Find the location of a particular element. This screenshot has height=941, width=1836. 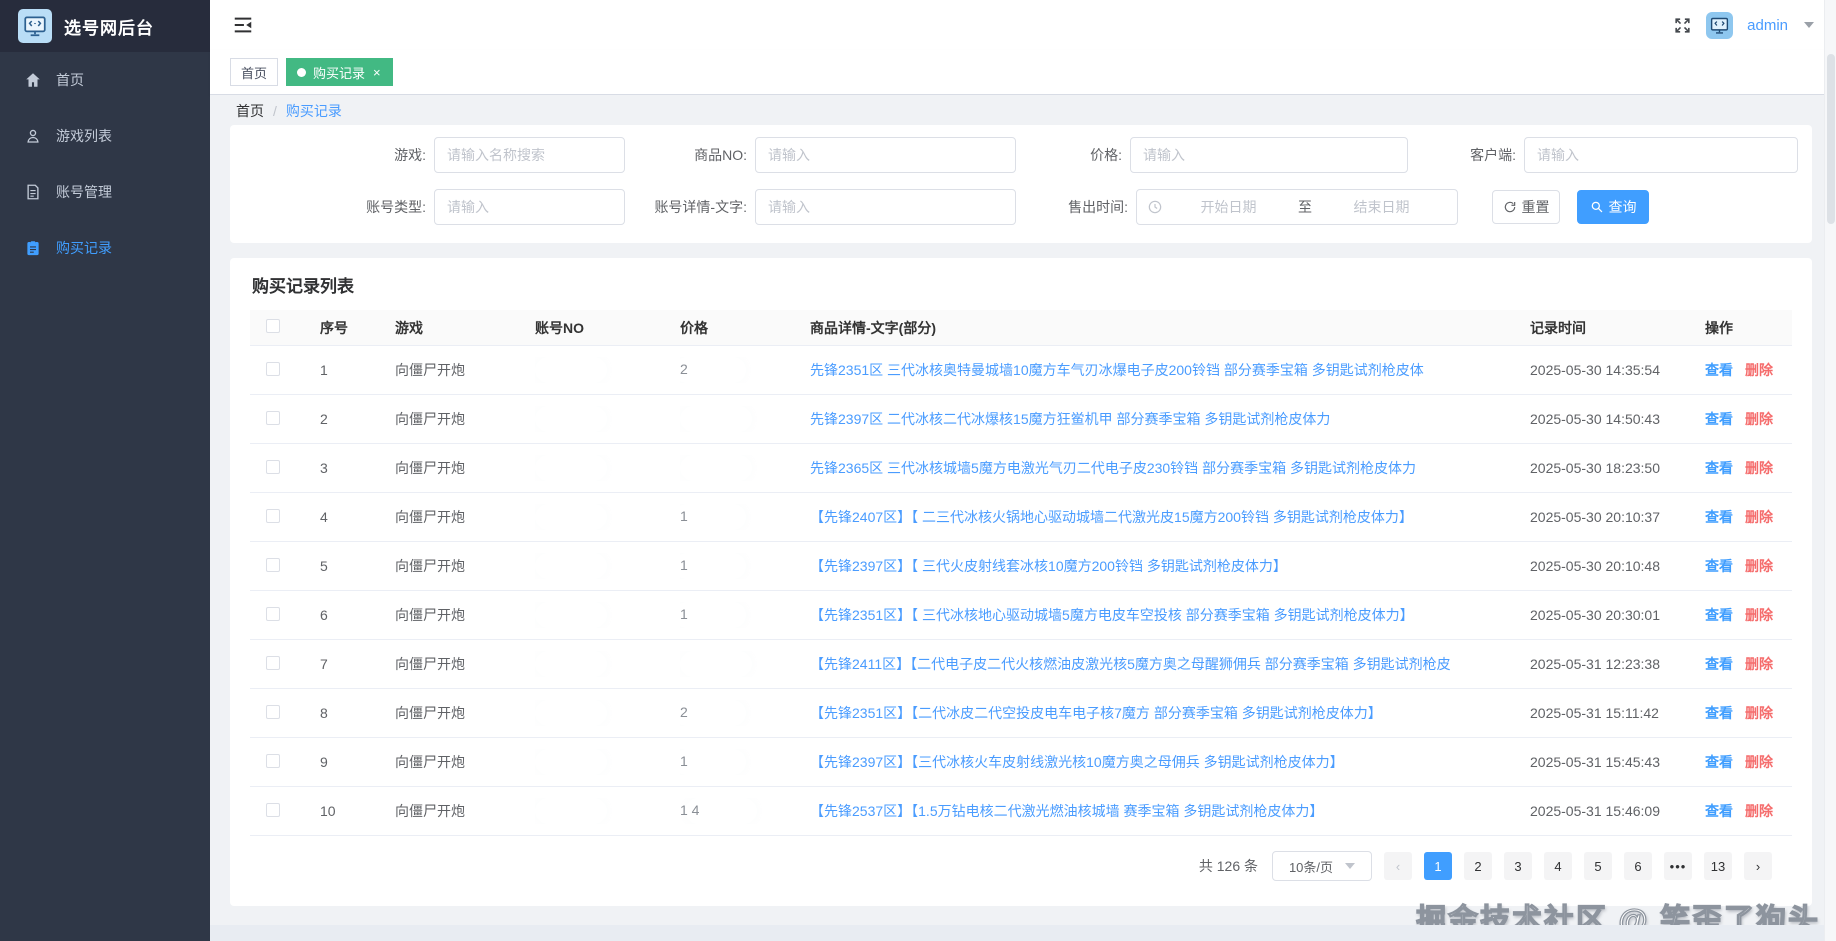

tab-首页: 首页 is located at coordinates (254, 72).